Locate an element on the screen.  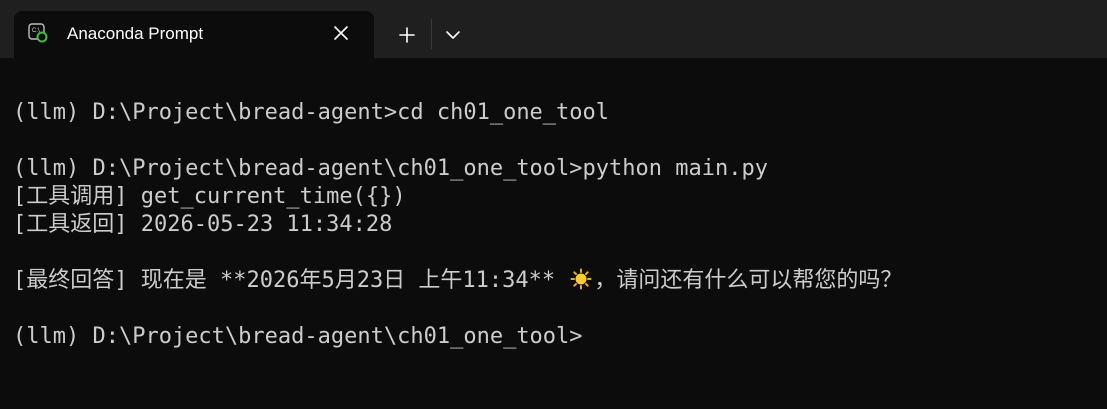
terminal-line: [工具返回] 2026-05-23 11:34:28 is located at coordinates (203, 224).